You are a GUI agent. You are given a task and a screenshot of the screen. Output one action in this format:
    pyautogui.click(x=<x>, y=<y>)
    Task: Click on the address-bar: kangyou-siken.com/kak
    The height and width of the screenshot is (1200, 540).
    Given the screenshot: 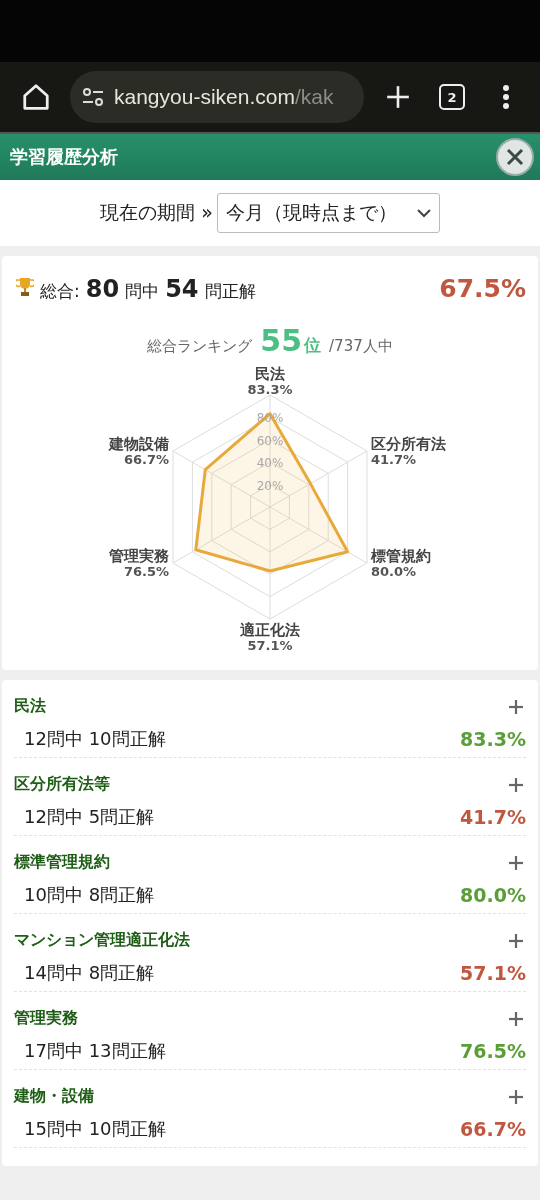 What is the action you would take?
    pyautogui.click(x=217, y=97)
    